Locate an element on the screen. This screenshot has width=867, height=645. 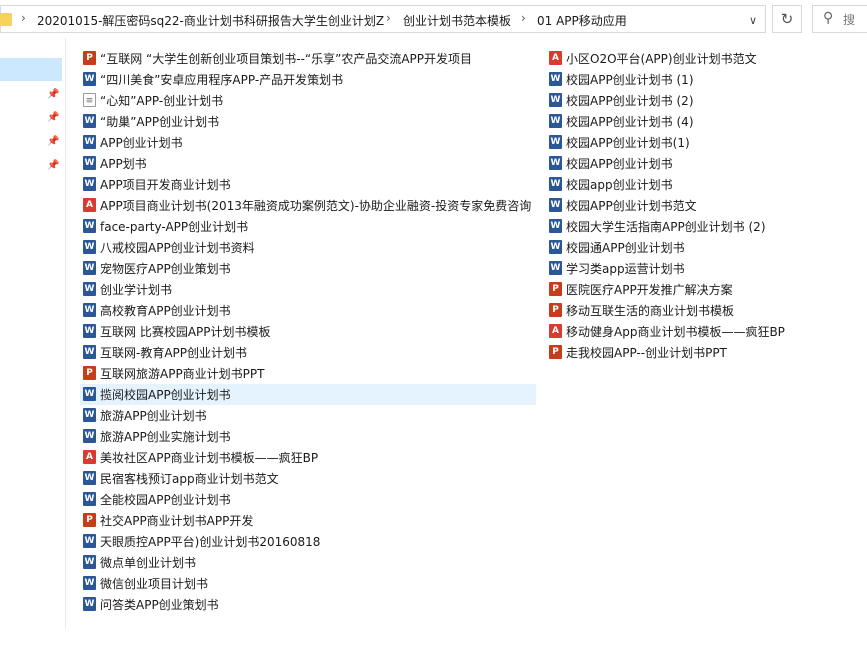
file-name: “助巢”APP创业计划书 is located at coordinates (160, 122).